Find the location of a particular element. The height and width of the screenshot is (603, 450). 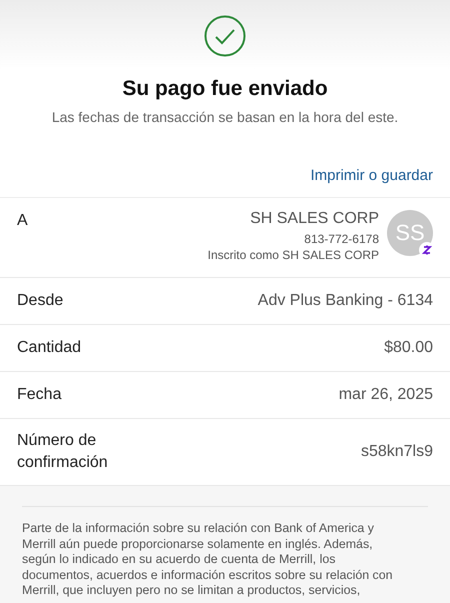

row-label: Número de confirmación is located at coordinates (63, 452).